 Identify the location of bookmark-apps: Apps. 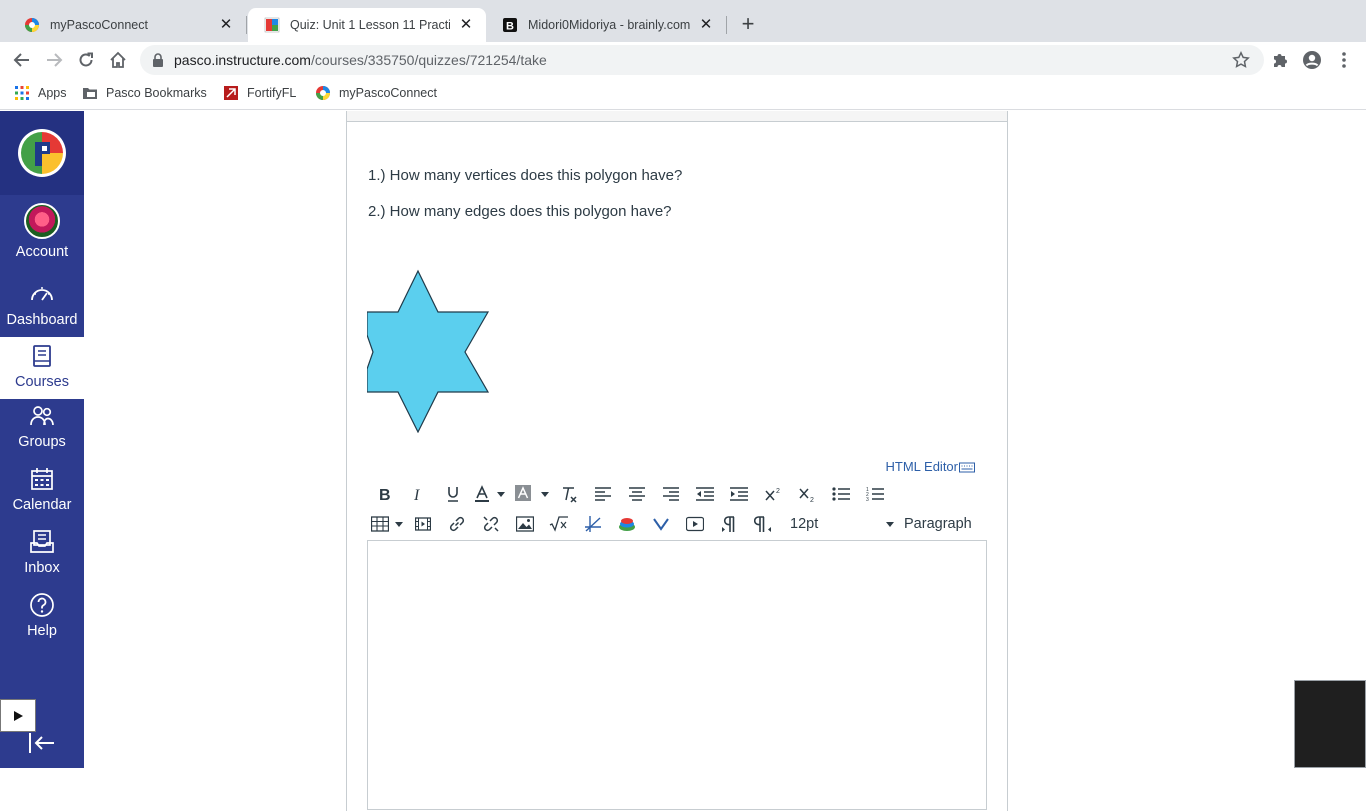
(40, 93).